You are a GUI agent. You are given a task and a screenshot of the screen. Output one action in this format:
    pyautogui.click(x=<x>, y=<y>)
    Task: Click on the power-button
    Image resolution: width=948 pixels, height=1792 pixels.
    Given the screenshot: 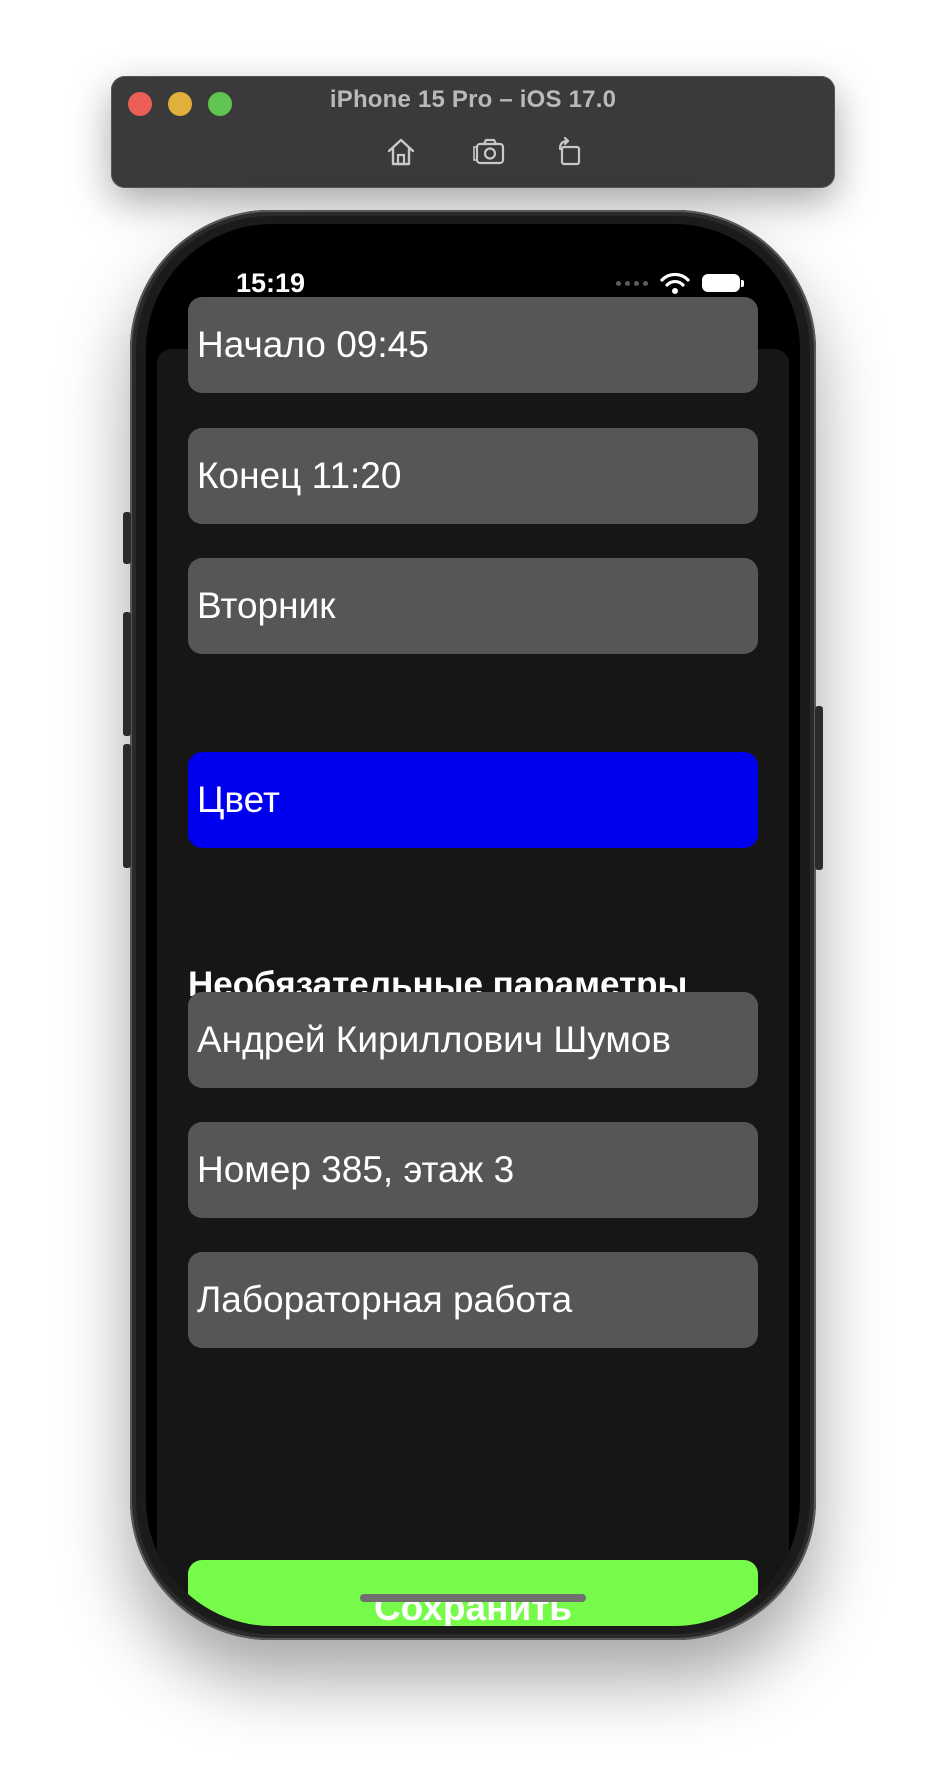 What is the action you would take?
    pyautogui.click(x=819, y=788)
    